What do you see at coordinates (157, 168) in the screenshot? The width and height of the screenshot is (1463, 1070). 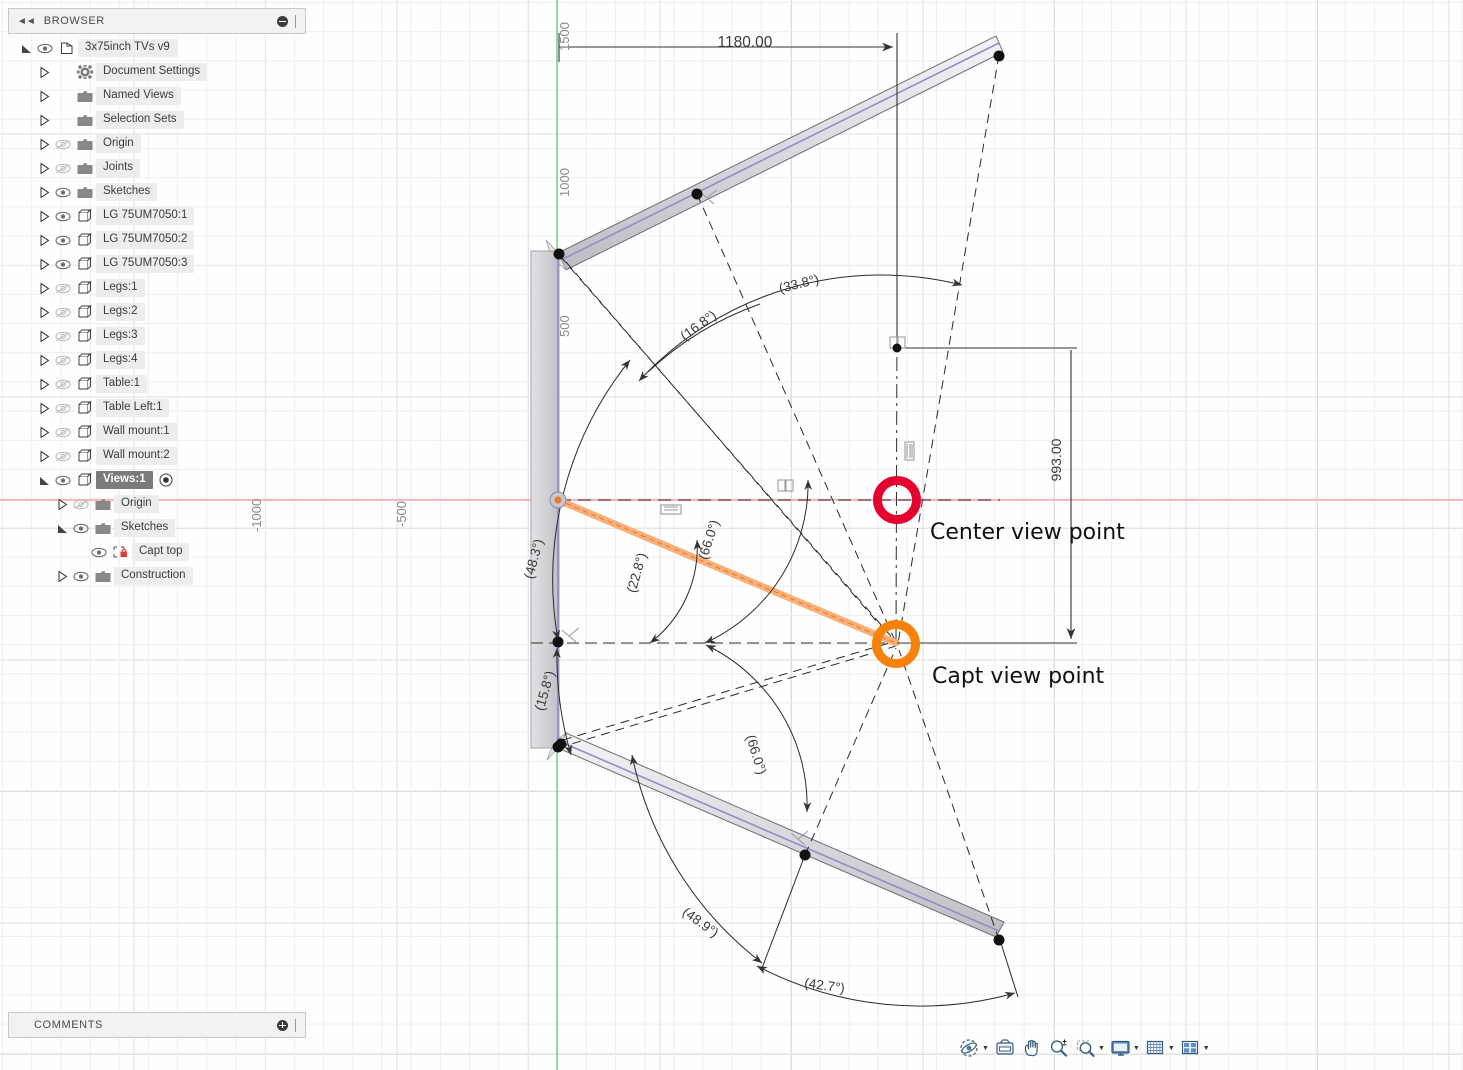 I see `browser-item-joints: Joints` at bounding box center [157, 168].